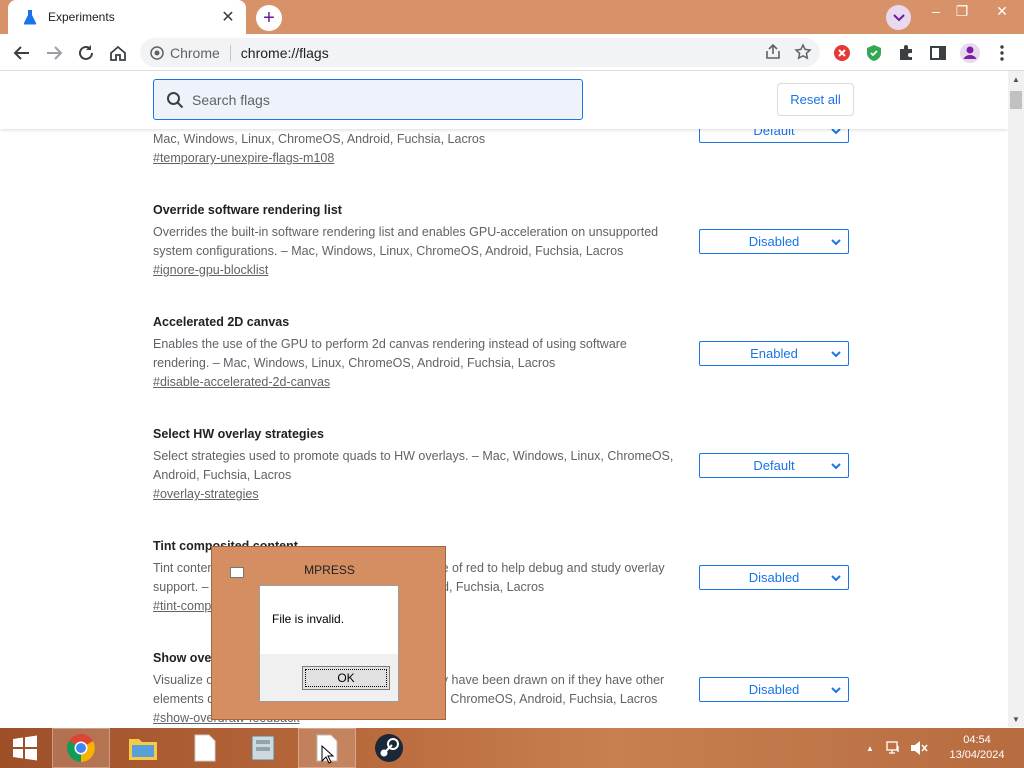  What do you see at coordinates (308, 619) in the screenshot?
I see `dialog-message: File is invalid.` at bounding box center [308, 619].